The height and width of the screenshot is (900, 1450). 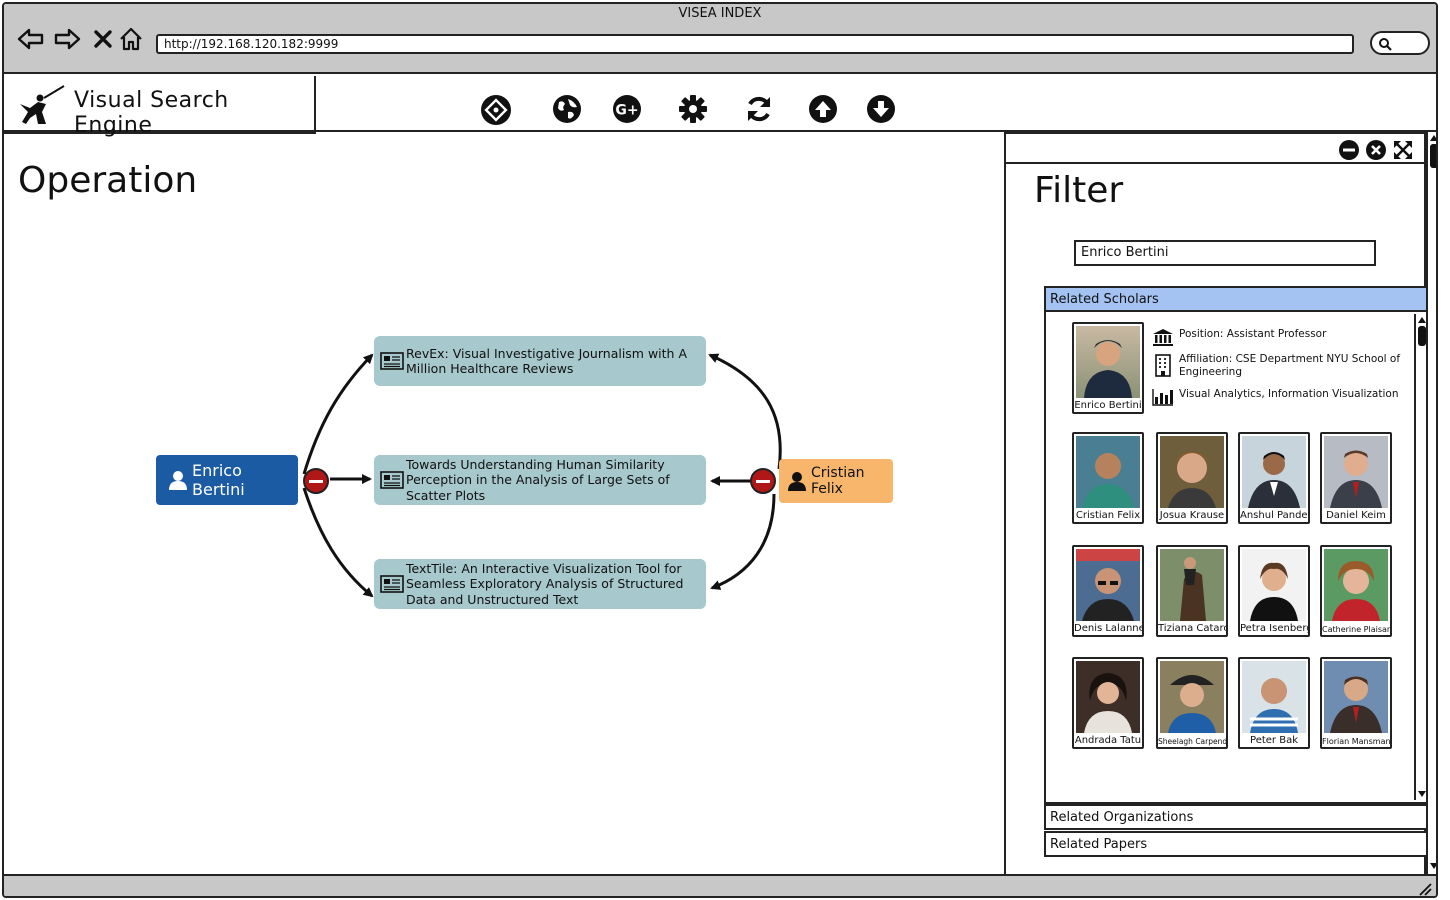 I want to click on scholar-name: Sheelagh Carpendale, so click(x=1192, y=741).